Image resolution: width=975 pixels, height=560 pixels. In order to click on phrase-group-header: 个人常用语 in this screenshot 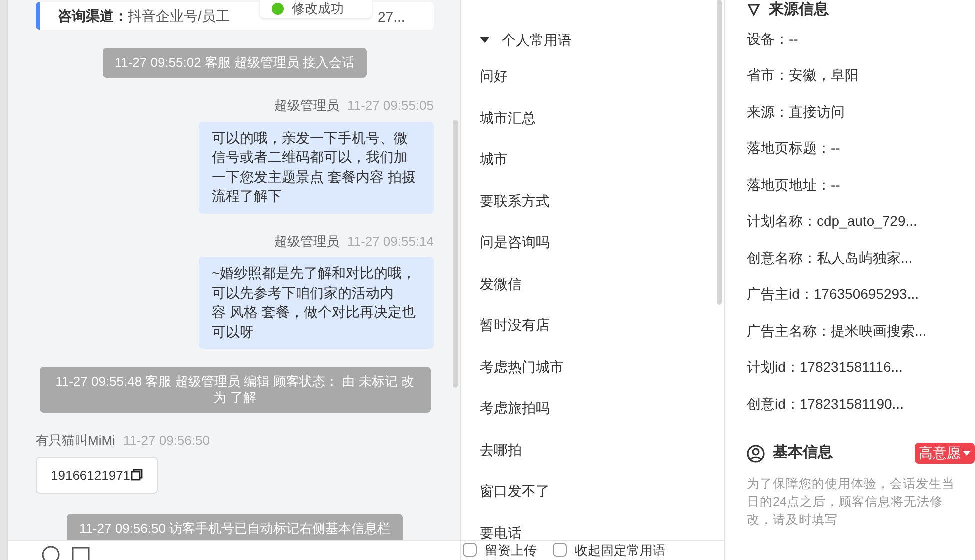, I will do `click(602, 40)`.